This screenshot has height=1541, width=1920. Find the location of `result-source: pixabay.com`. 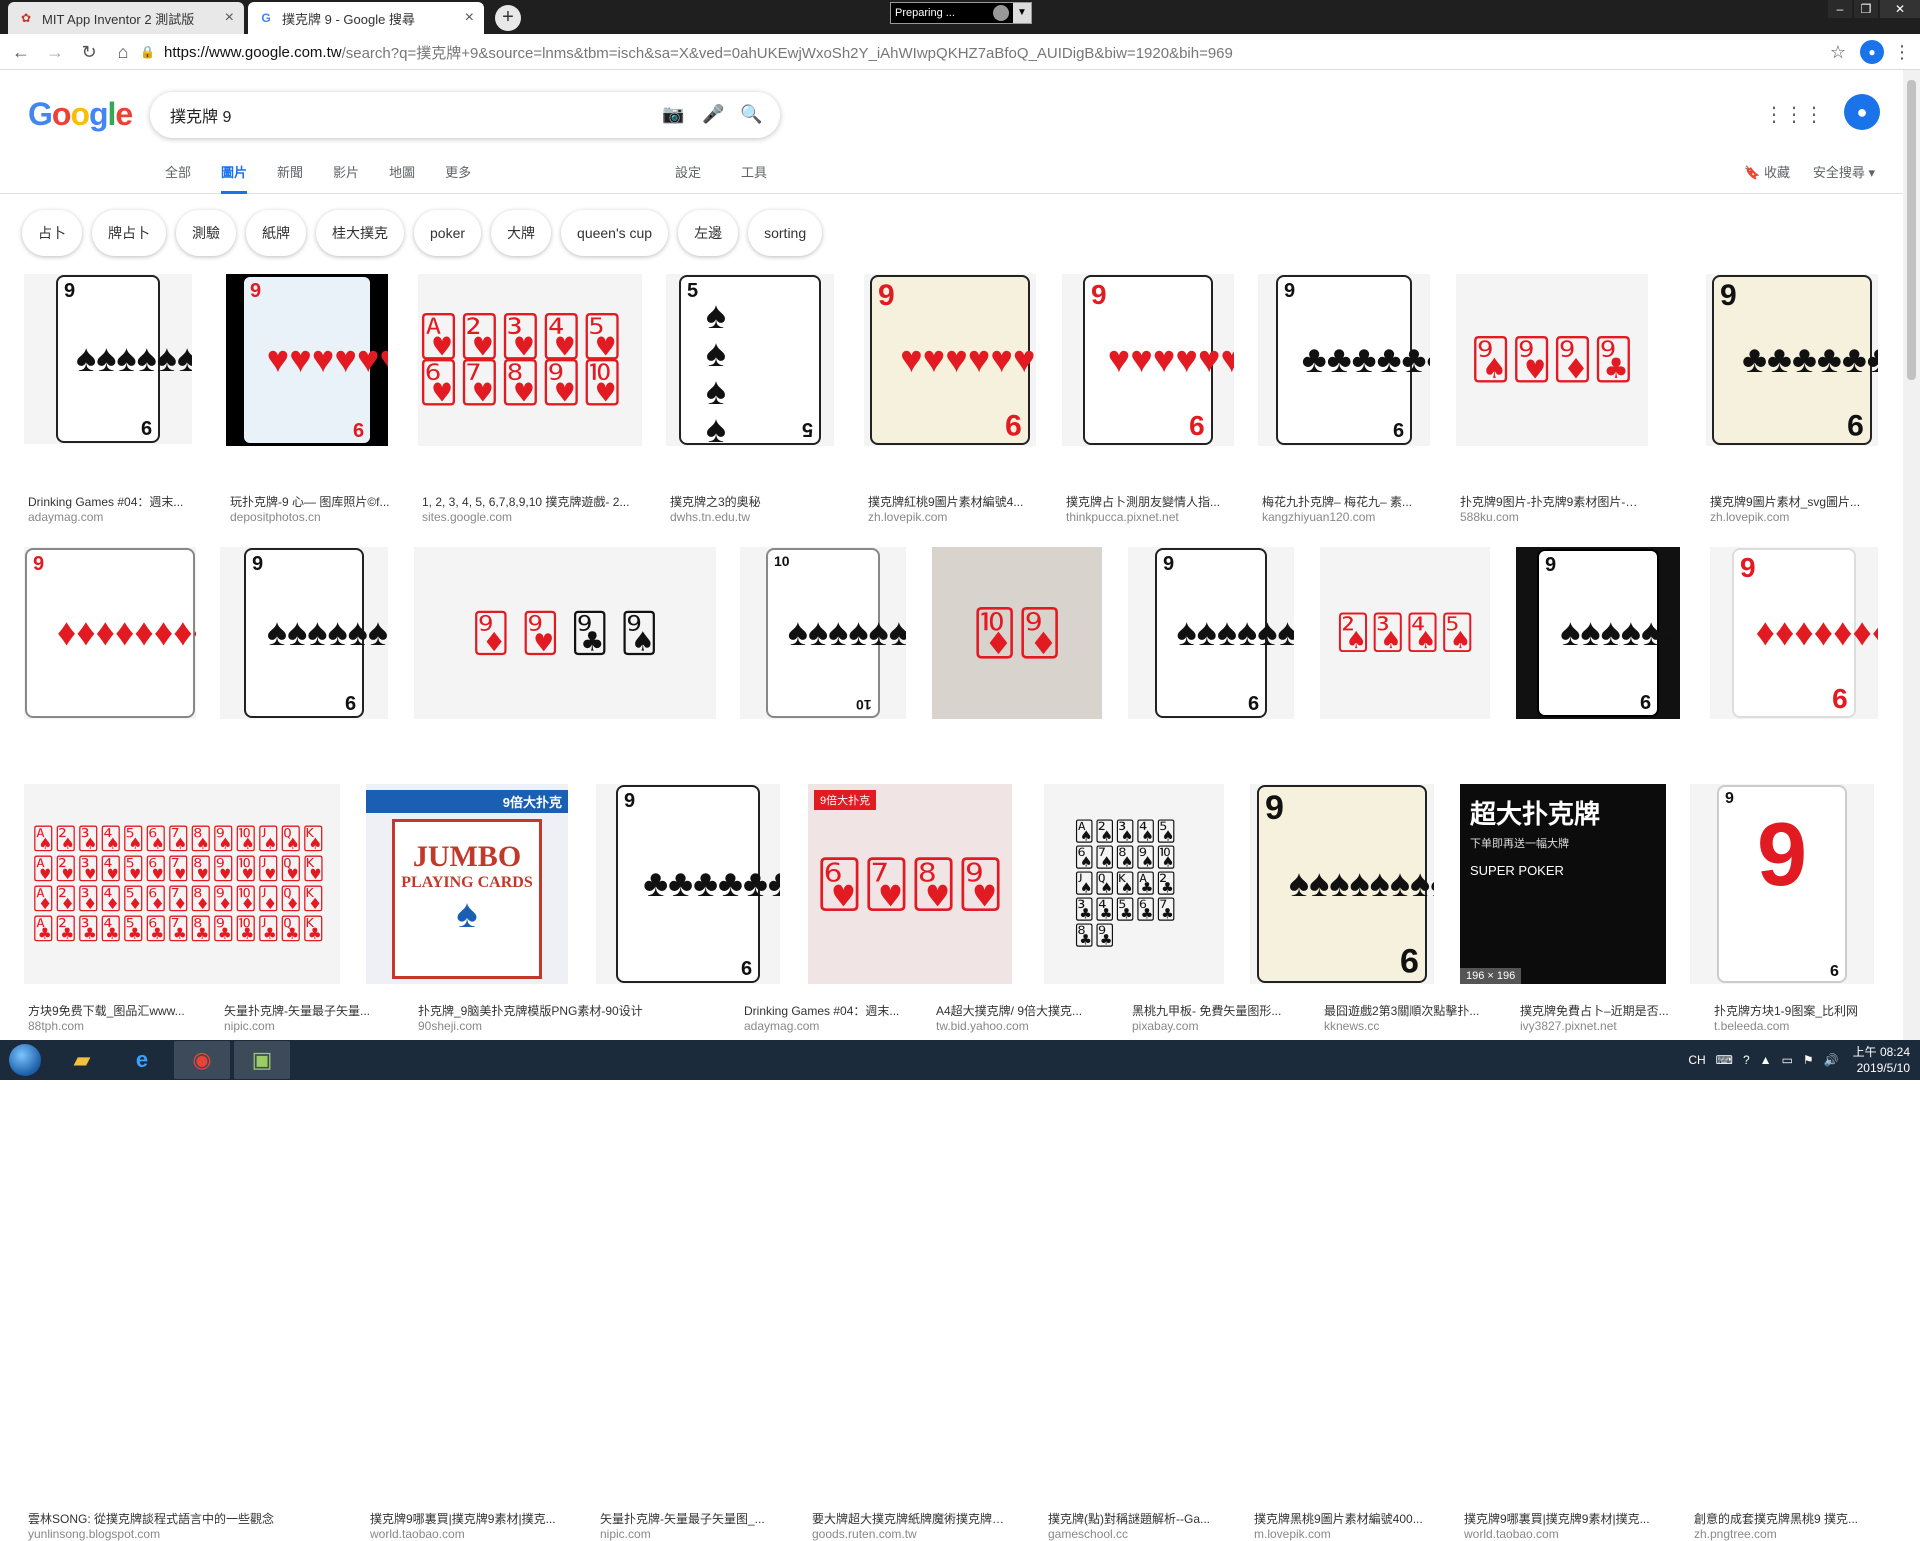

result-source: pixabay.com is located at coordinates (1165, 1026).